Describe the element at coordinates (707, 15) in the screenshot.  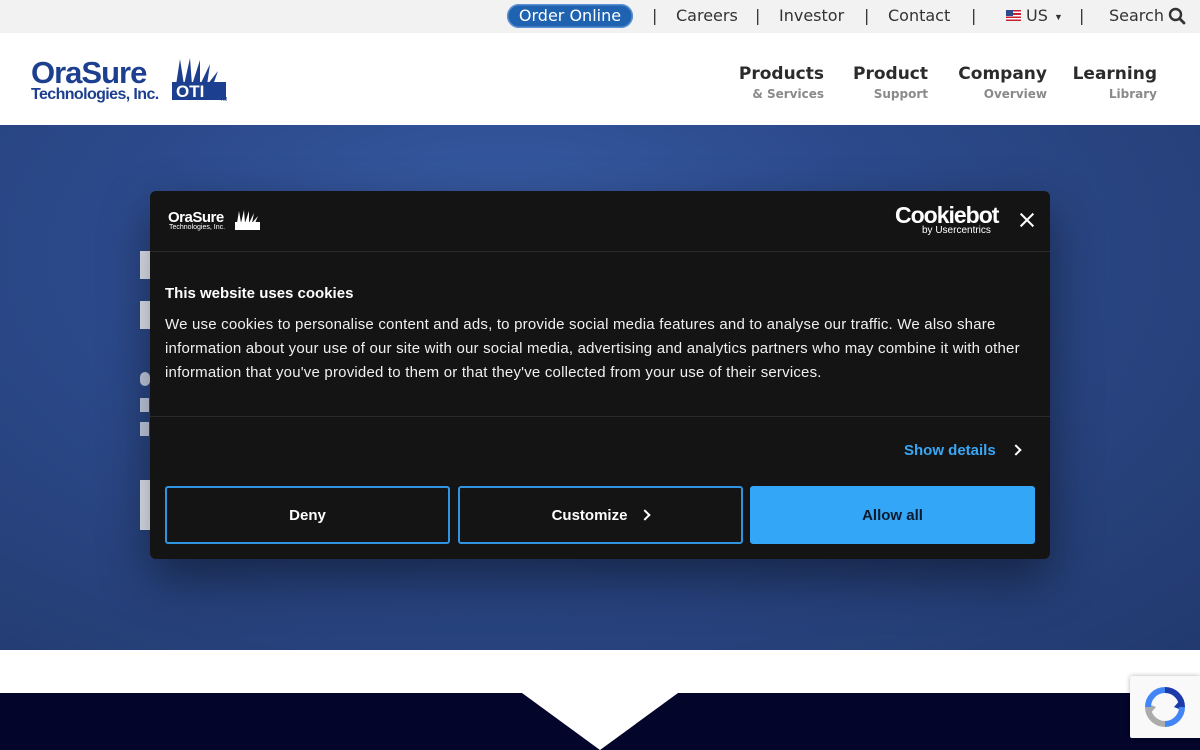
I see `careers-link: Careers` at that location.